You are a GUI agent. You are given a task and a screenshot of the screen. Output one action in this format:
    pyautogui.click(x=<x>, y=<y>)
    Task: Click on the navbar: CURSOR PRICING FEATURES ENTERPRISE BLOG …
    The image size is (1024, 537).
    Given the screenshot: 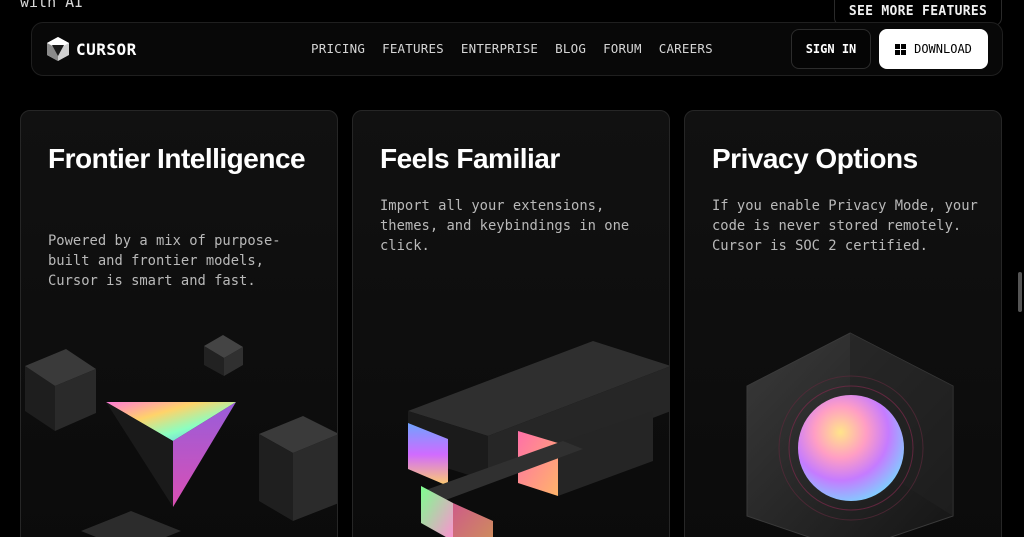 What is the action you would take?
    pyautogui.click(x=517, y=49)
    